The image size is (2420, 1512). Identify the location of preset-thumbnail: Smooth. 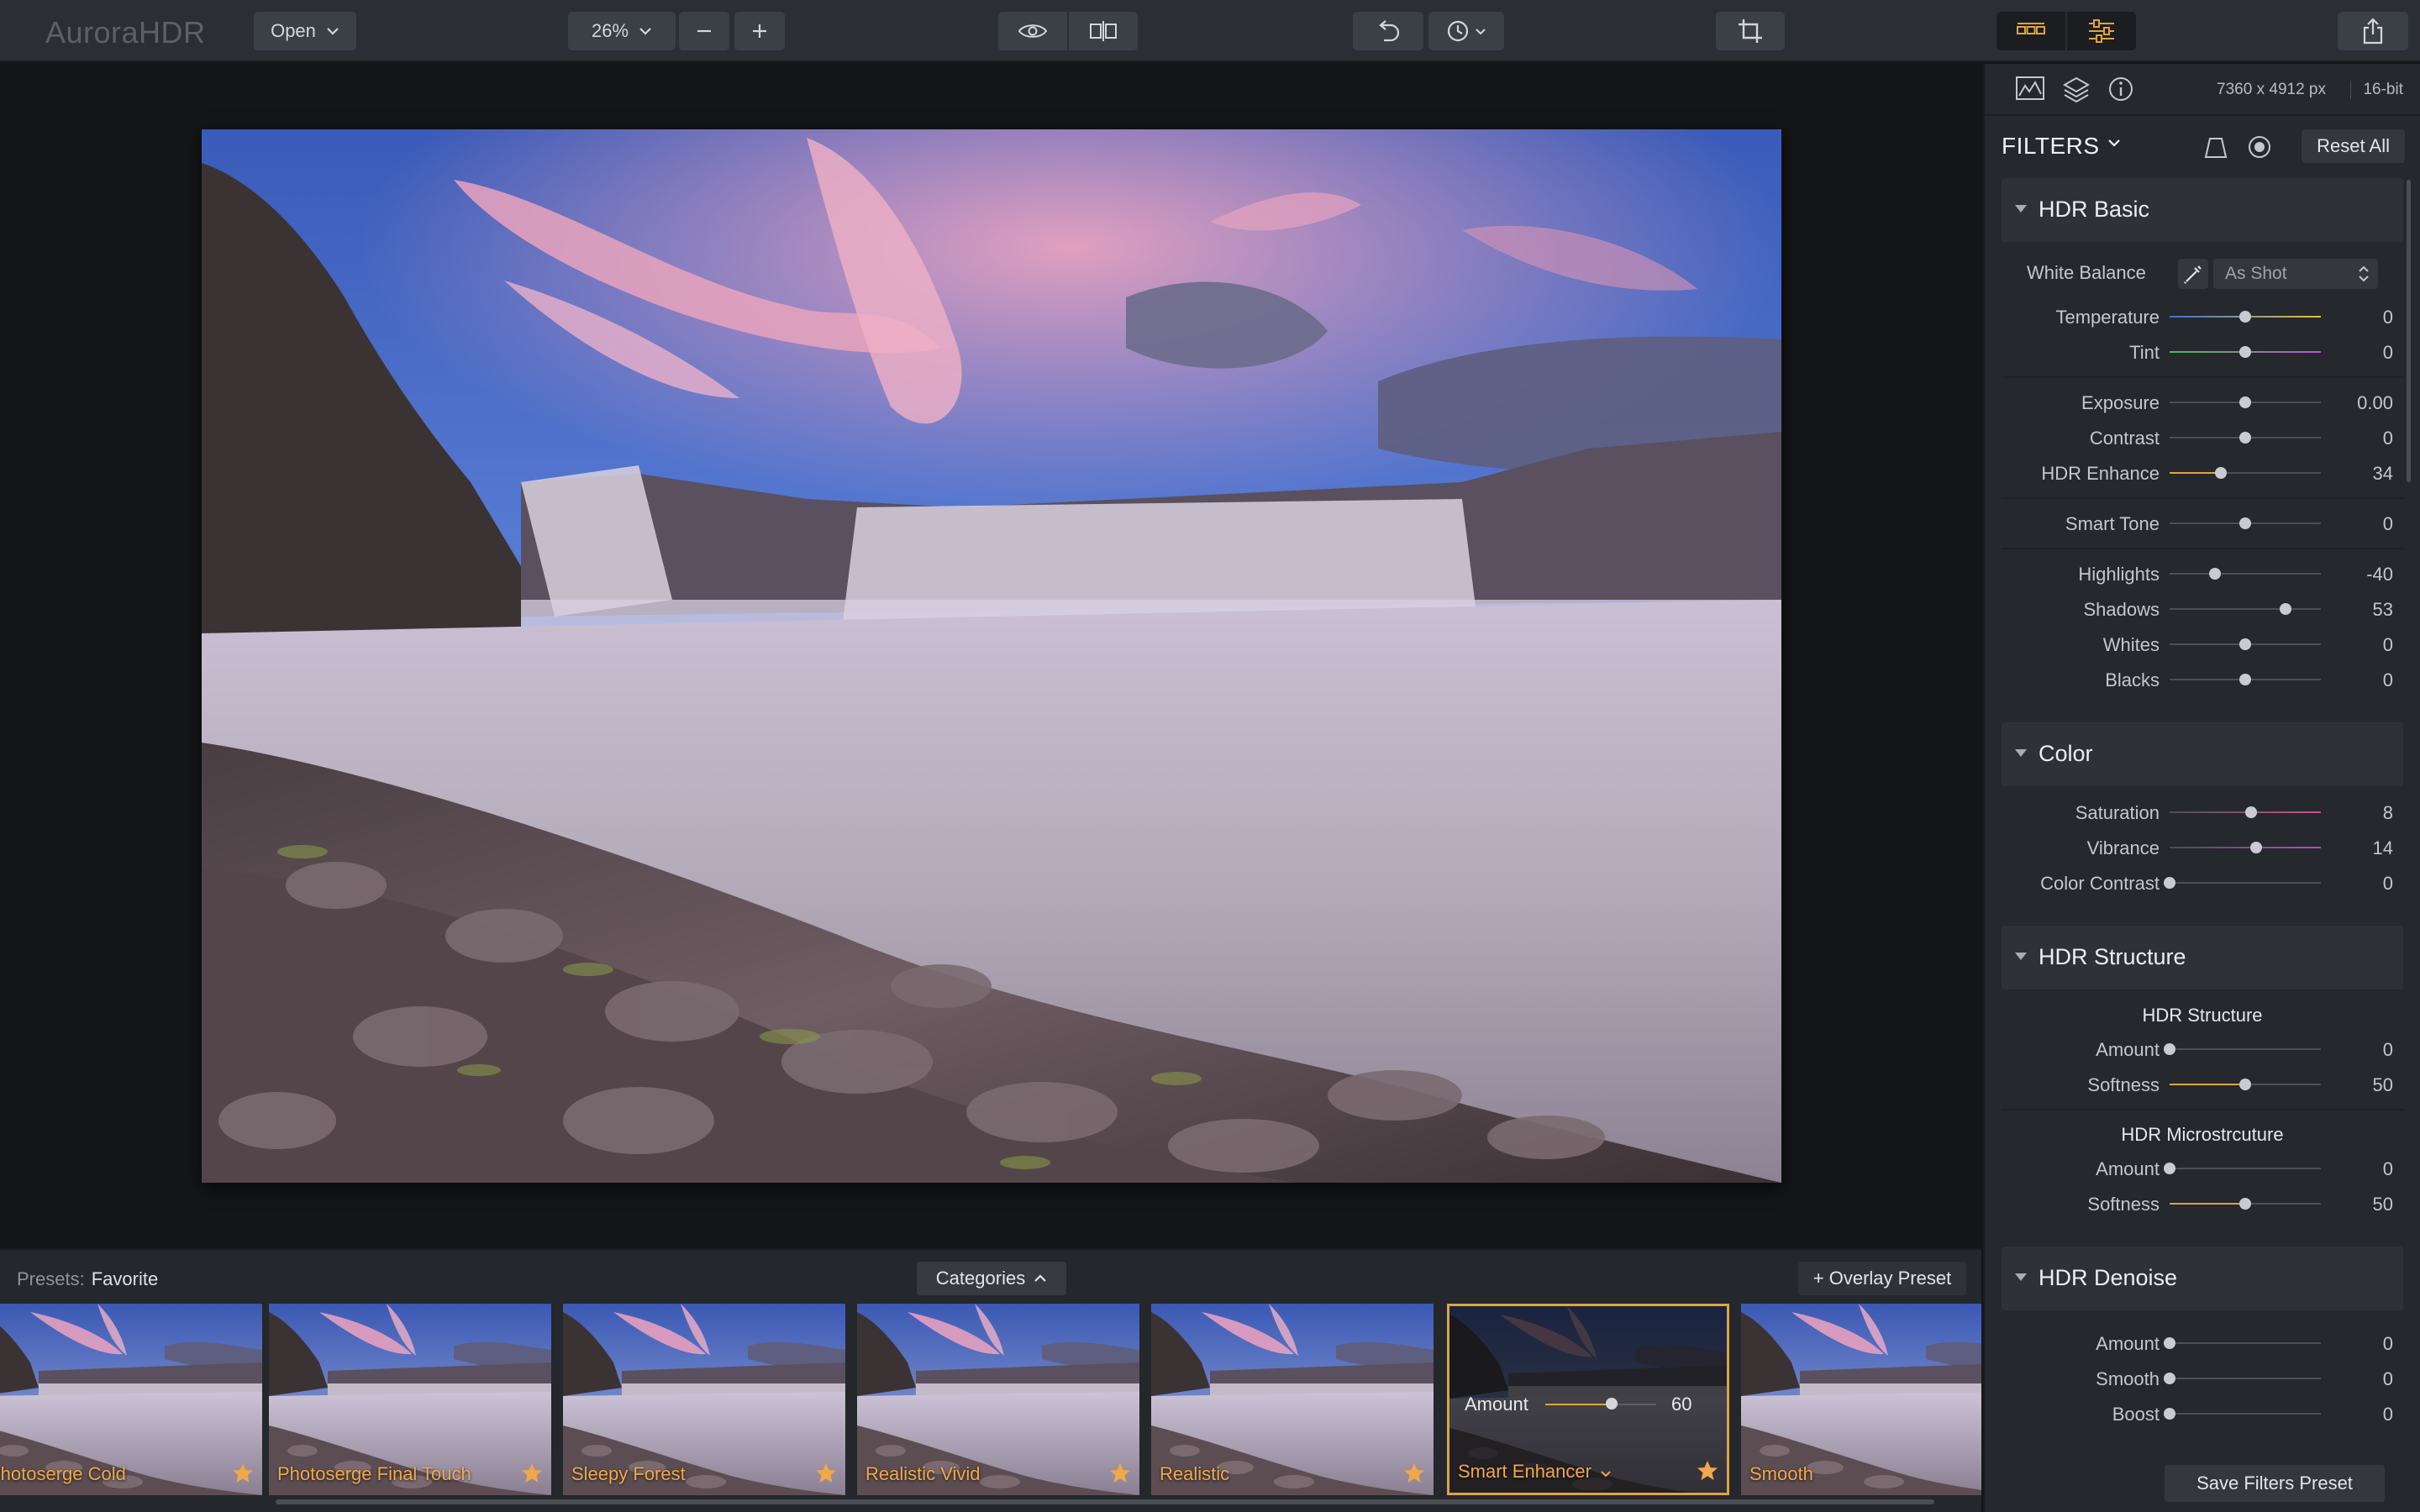
(1861, 1399).